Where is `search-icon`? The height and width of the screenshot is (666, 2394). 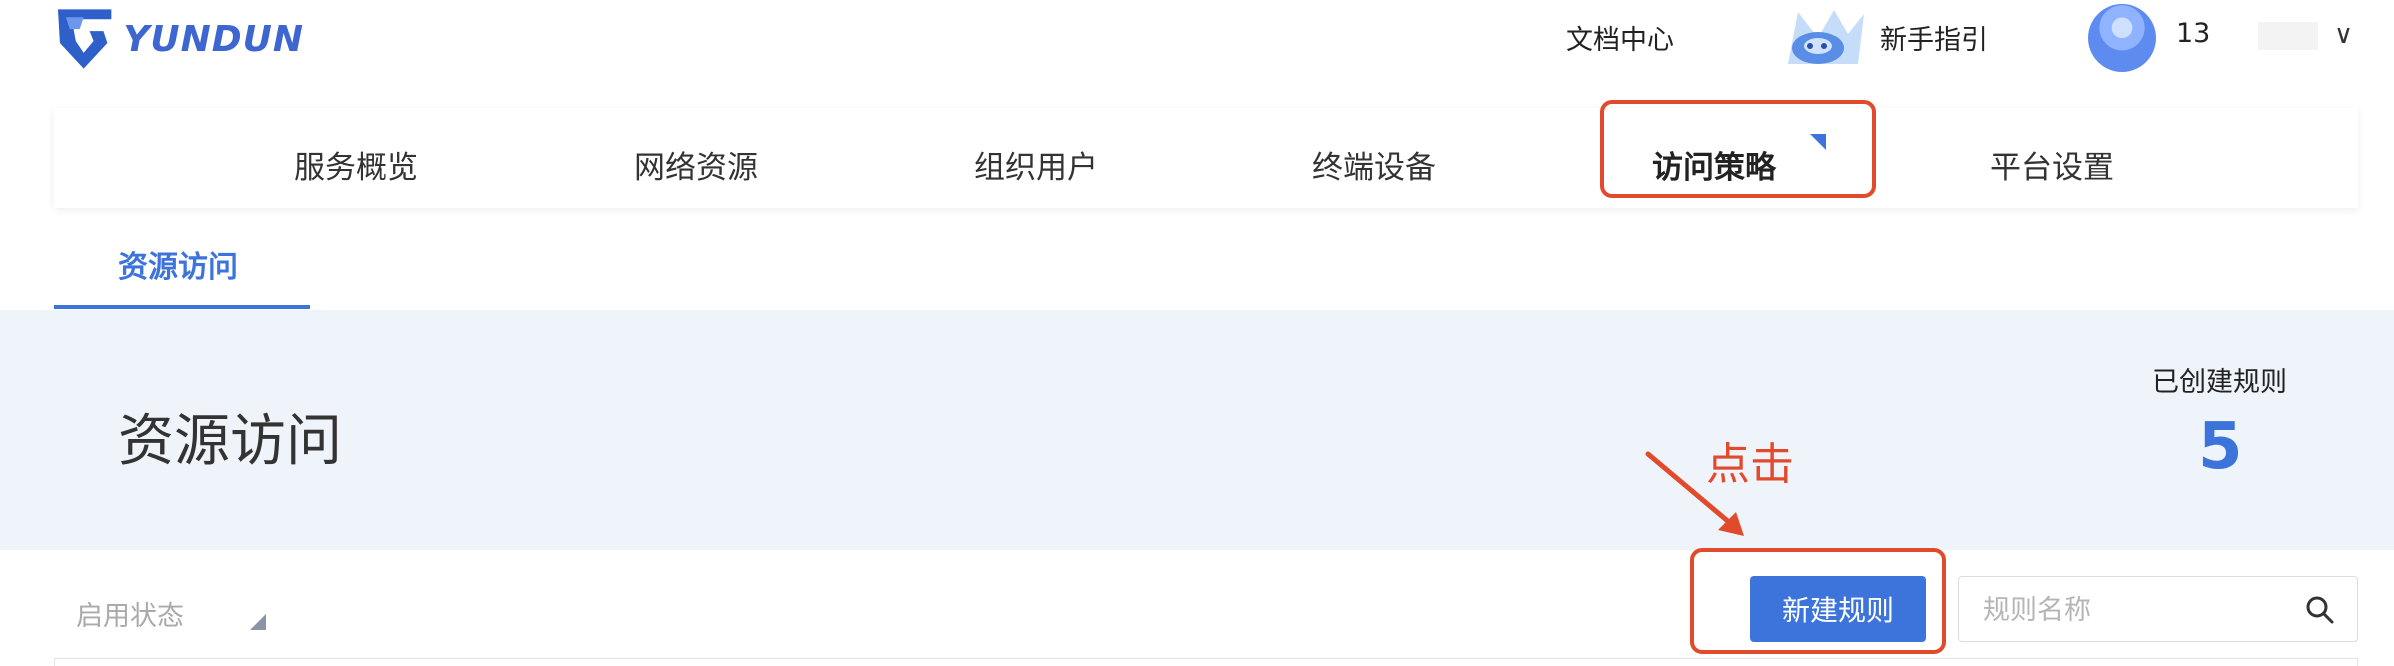 search-icon is located at coordinates (2320, 610).